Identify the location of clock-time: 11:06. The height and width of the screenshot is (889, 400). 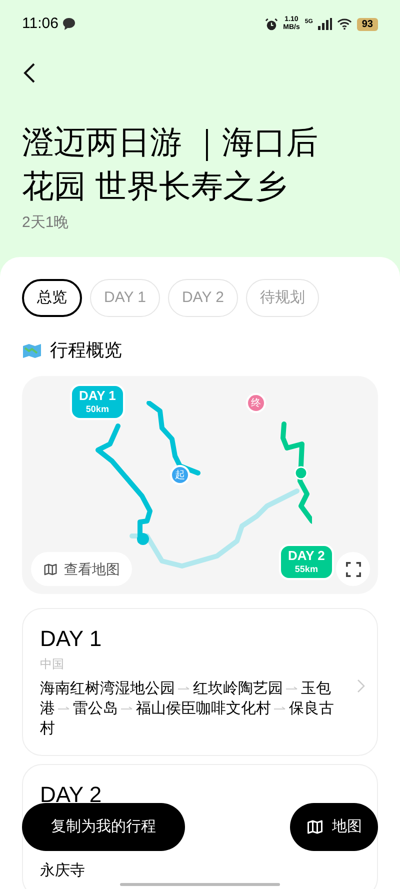
(40, 24).